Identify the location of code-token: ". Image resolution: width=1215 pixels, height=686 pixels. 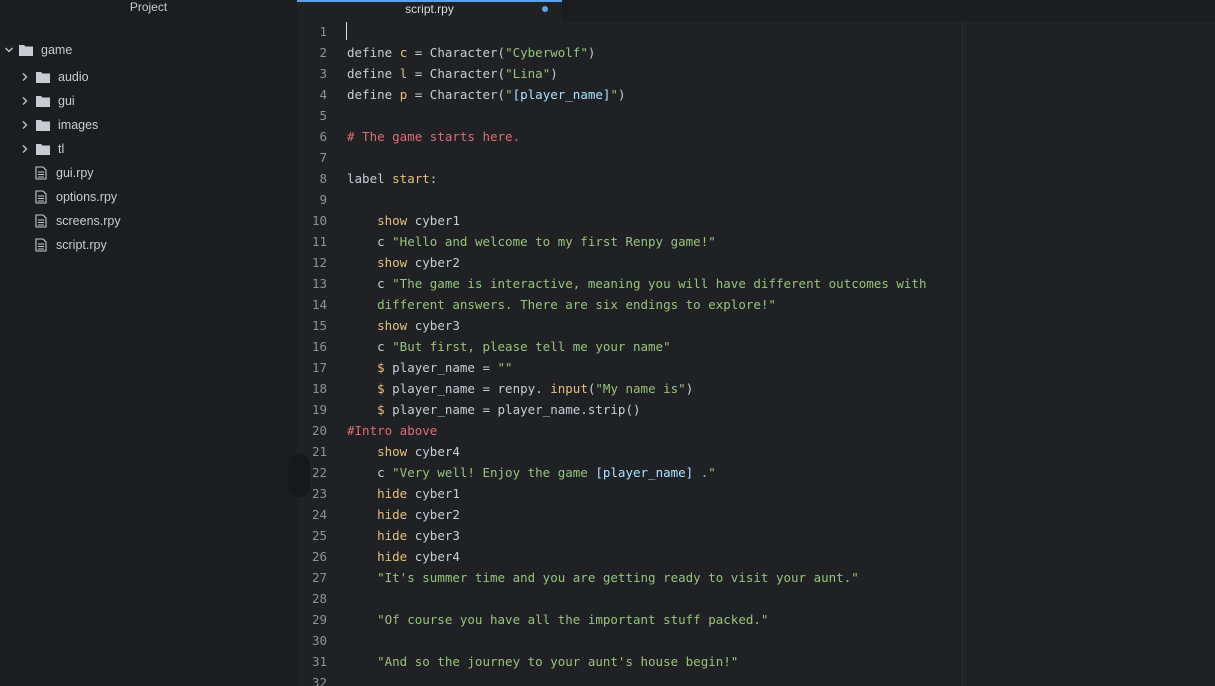
(509, 94).